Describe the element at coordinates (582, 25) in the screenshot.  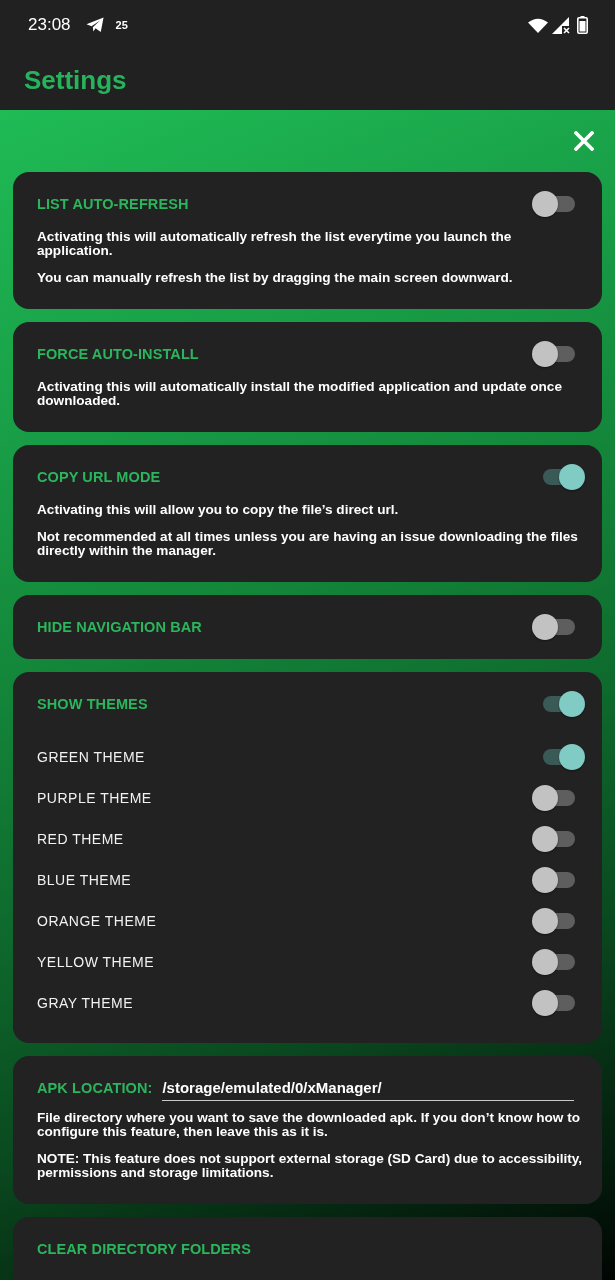
I see `battery-icon` at that location.